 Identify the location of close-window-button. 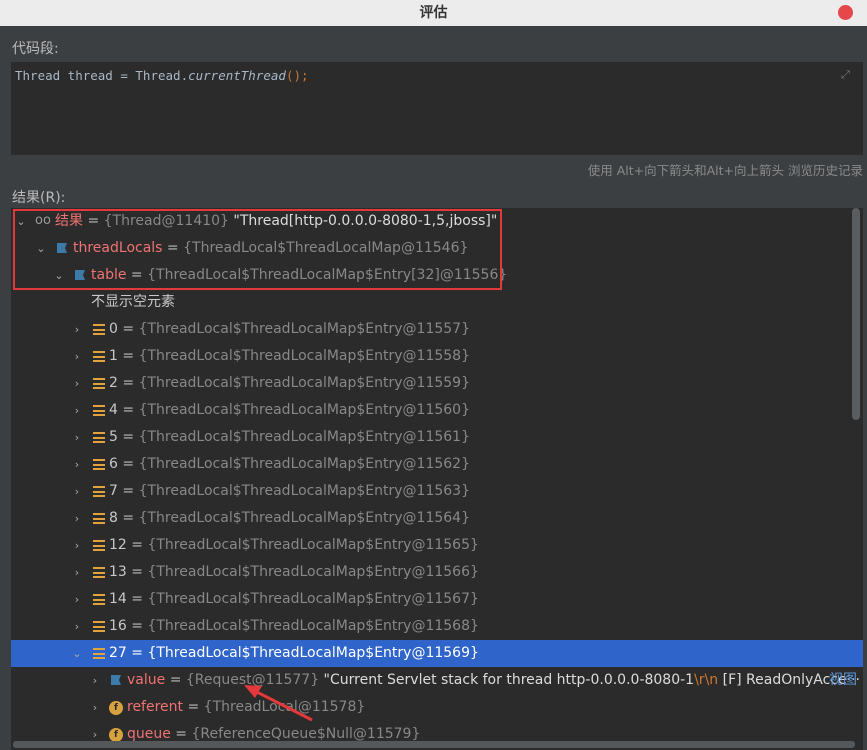
(845, 12).